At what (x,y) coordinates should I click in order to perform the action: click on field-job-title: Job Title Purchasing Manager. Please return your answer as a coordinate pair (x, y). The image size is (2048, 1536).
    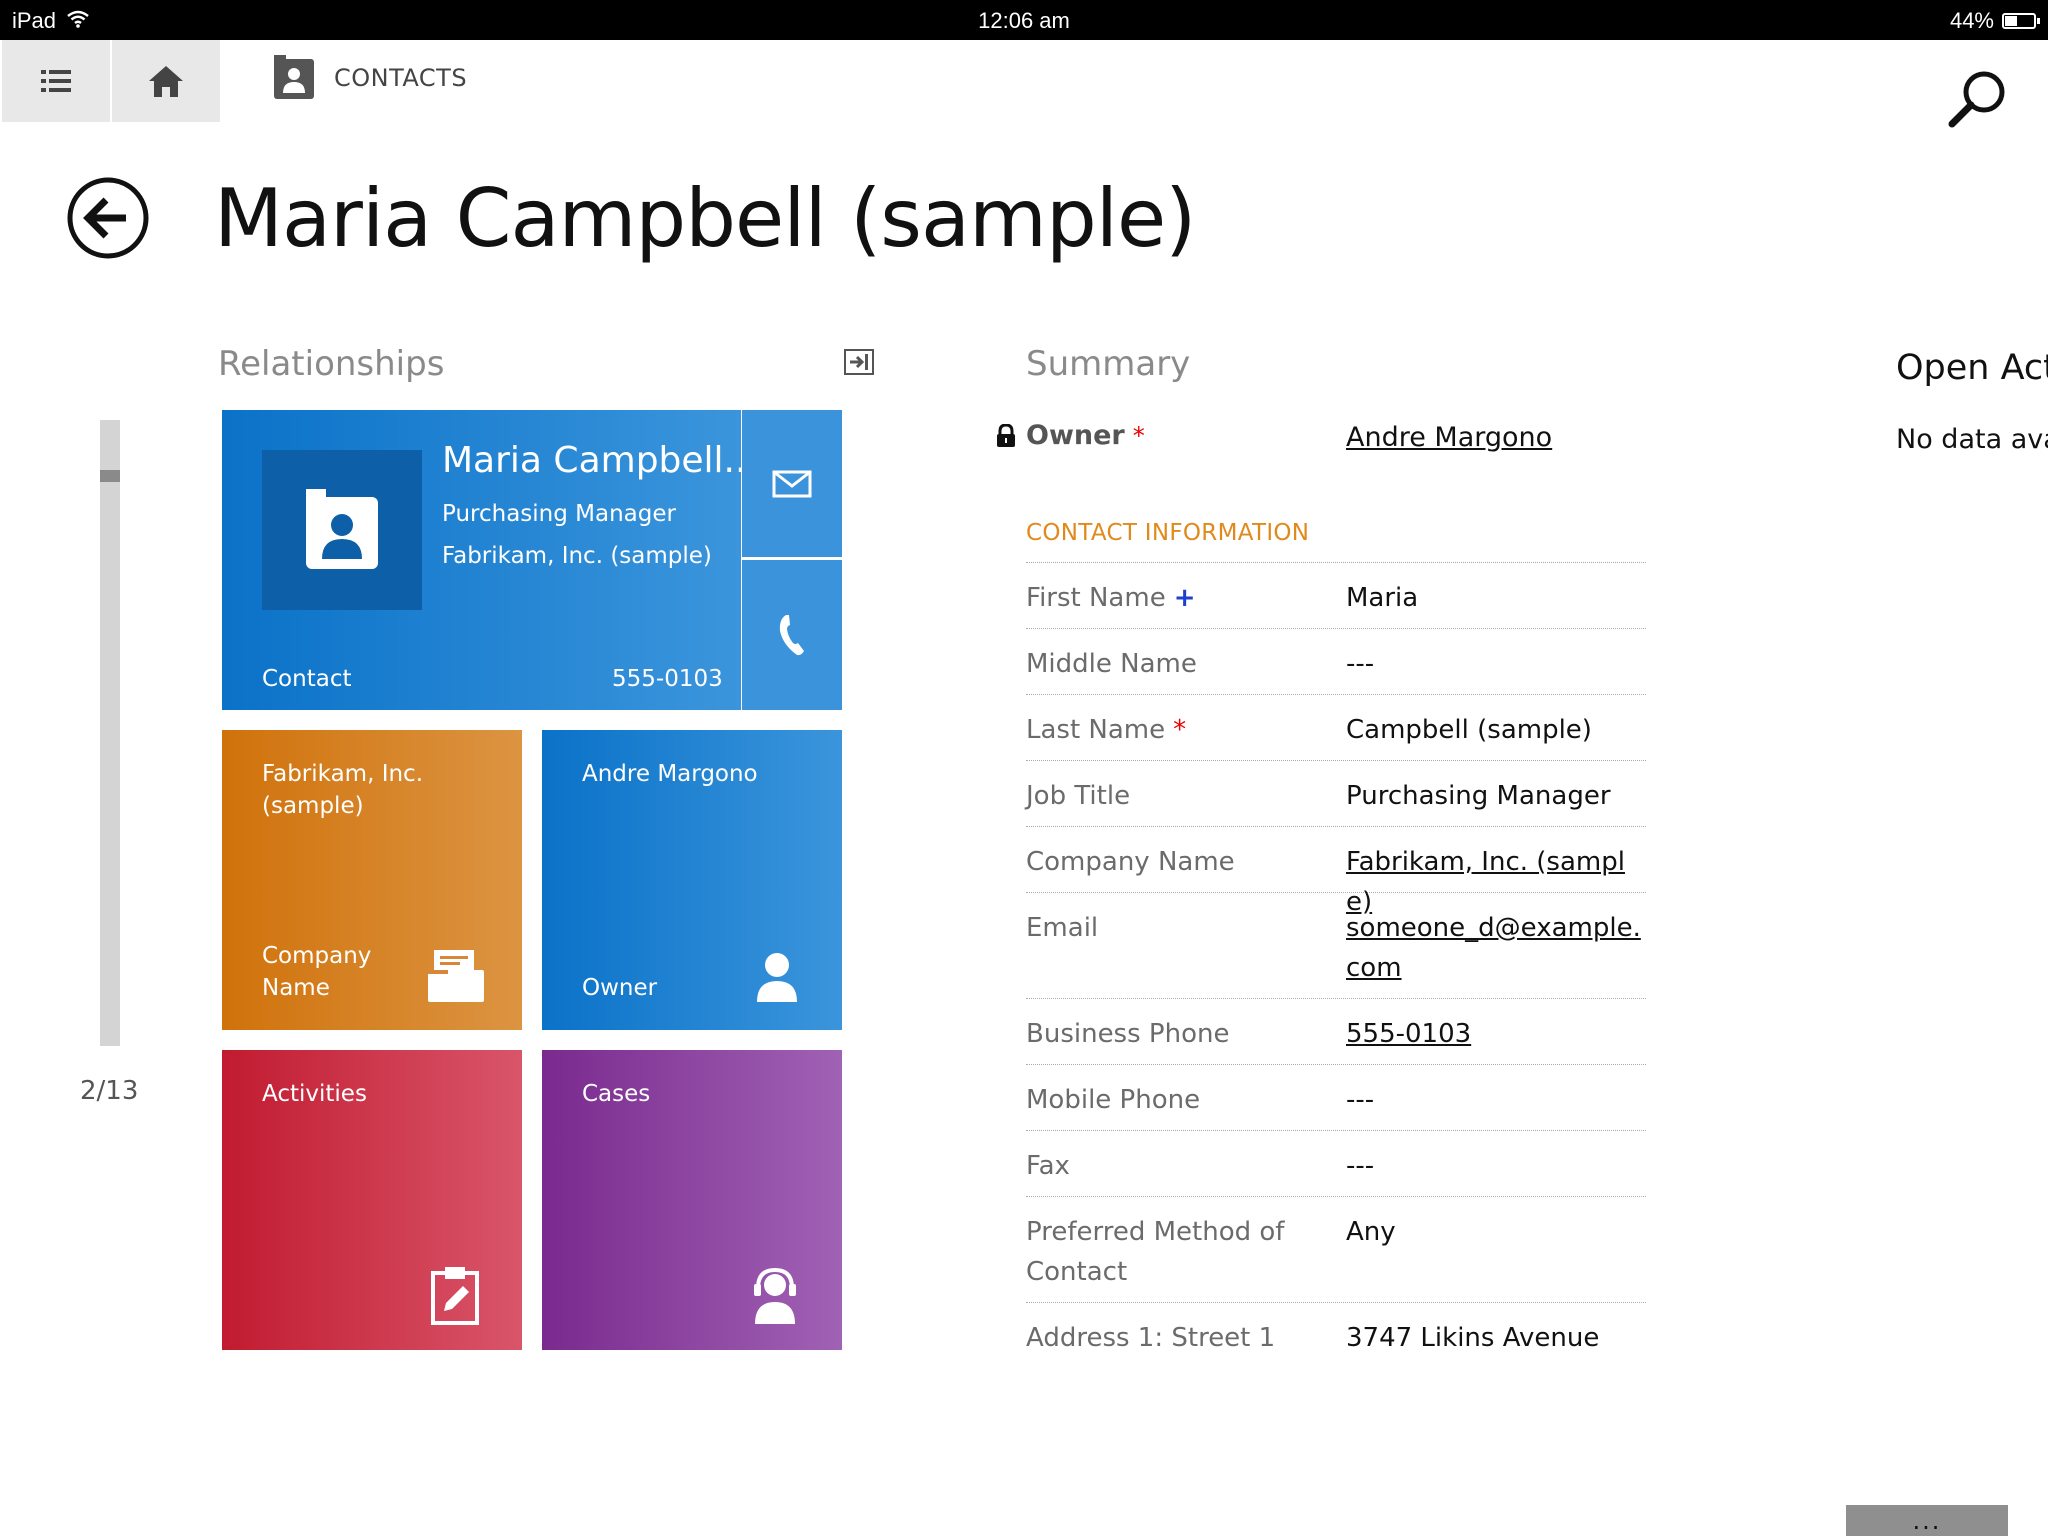
    Looking at the image, I should click on (1336, 794).